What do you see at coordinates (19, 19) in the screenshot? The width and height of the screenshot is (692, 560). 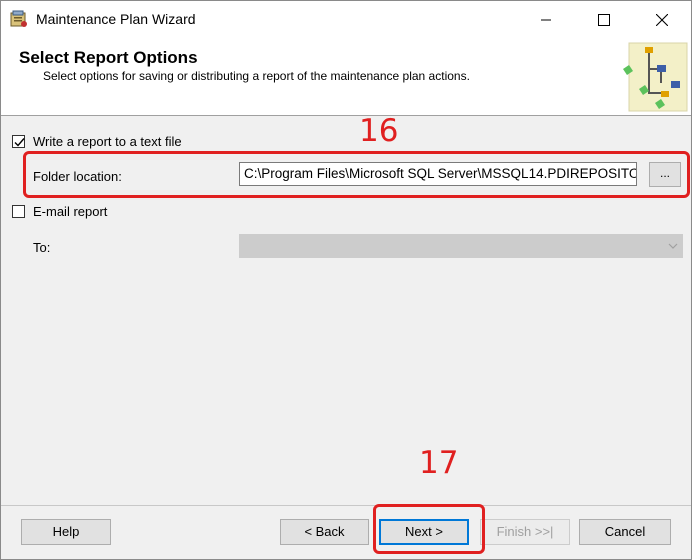 I see `wizard-app-icon` at bounding box center [19, 19].